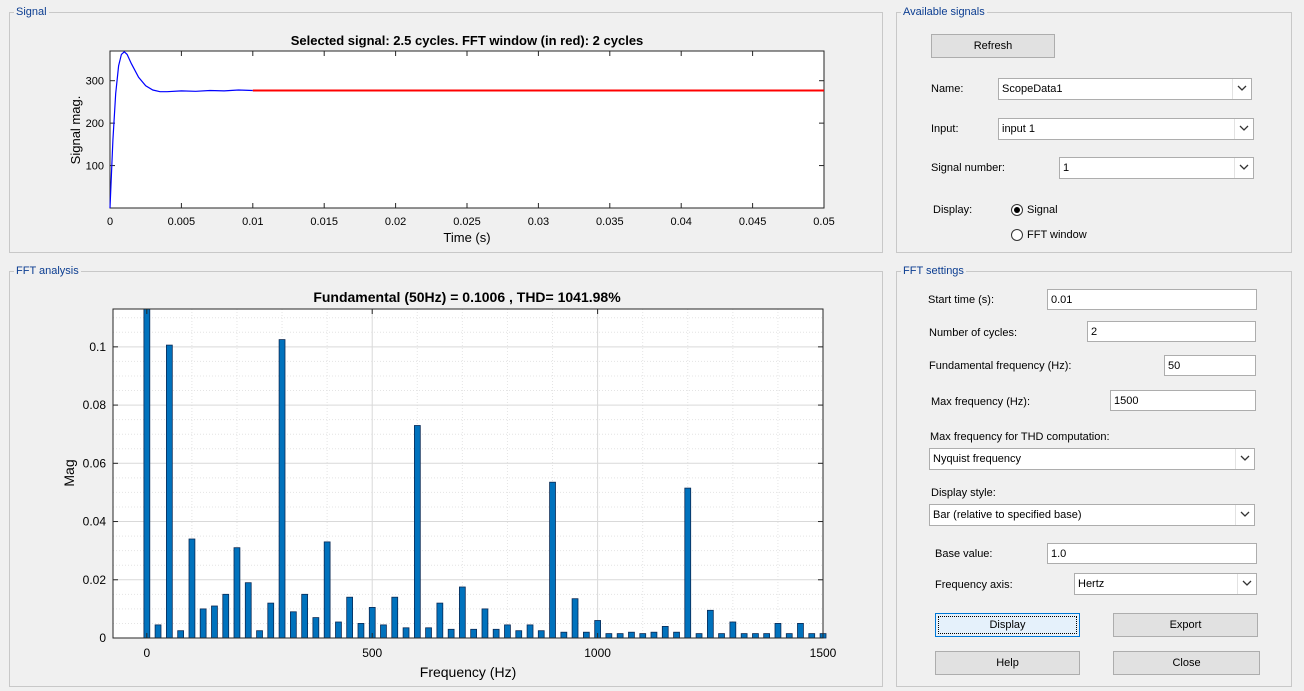  What do you see at coordinates (1152, 299) in the screenshot?
I see `start-time-input` at bounding box center [1152, 299].